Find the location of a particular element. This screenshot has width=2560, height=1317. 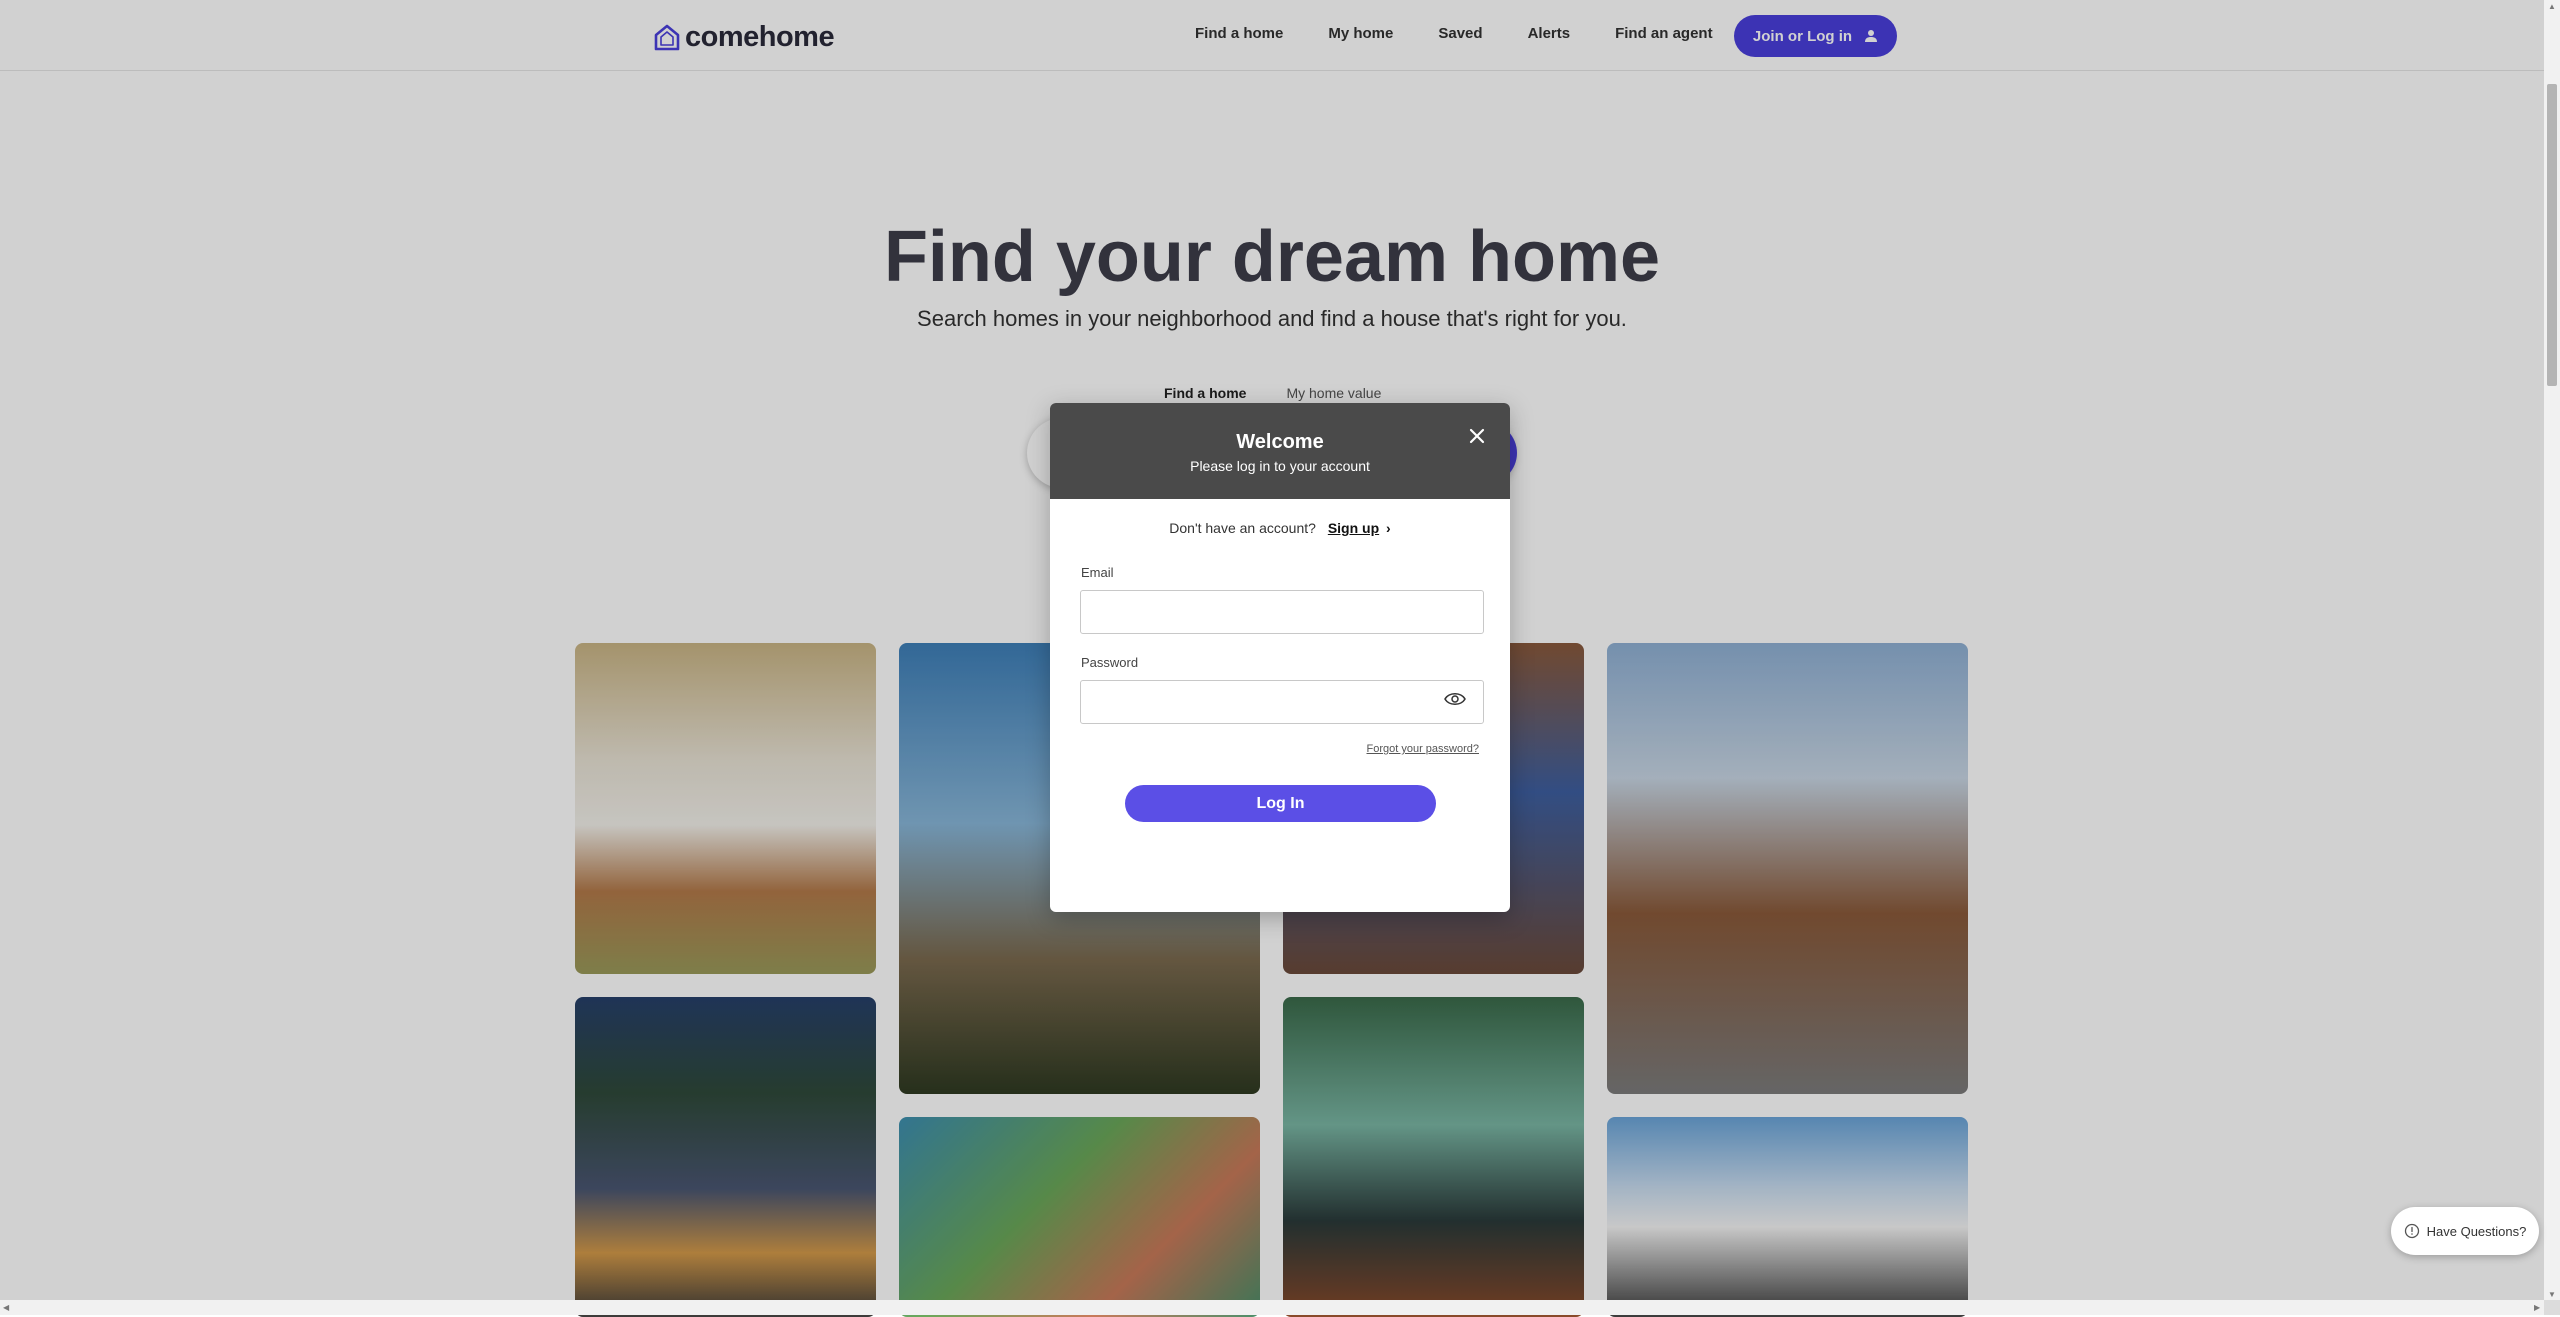

modal-subtitle: Please log in to your account is located at coordinates (1280, 466).